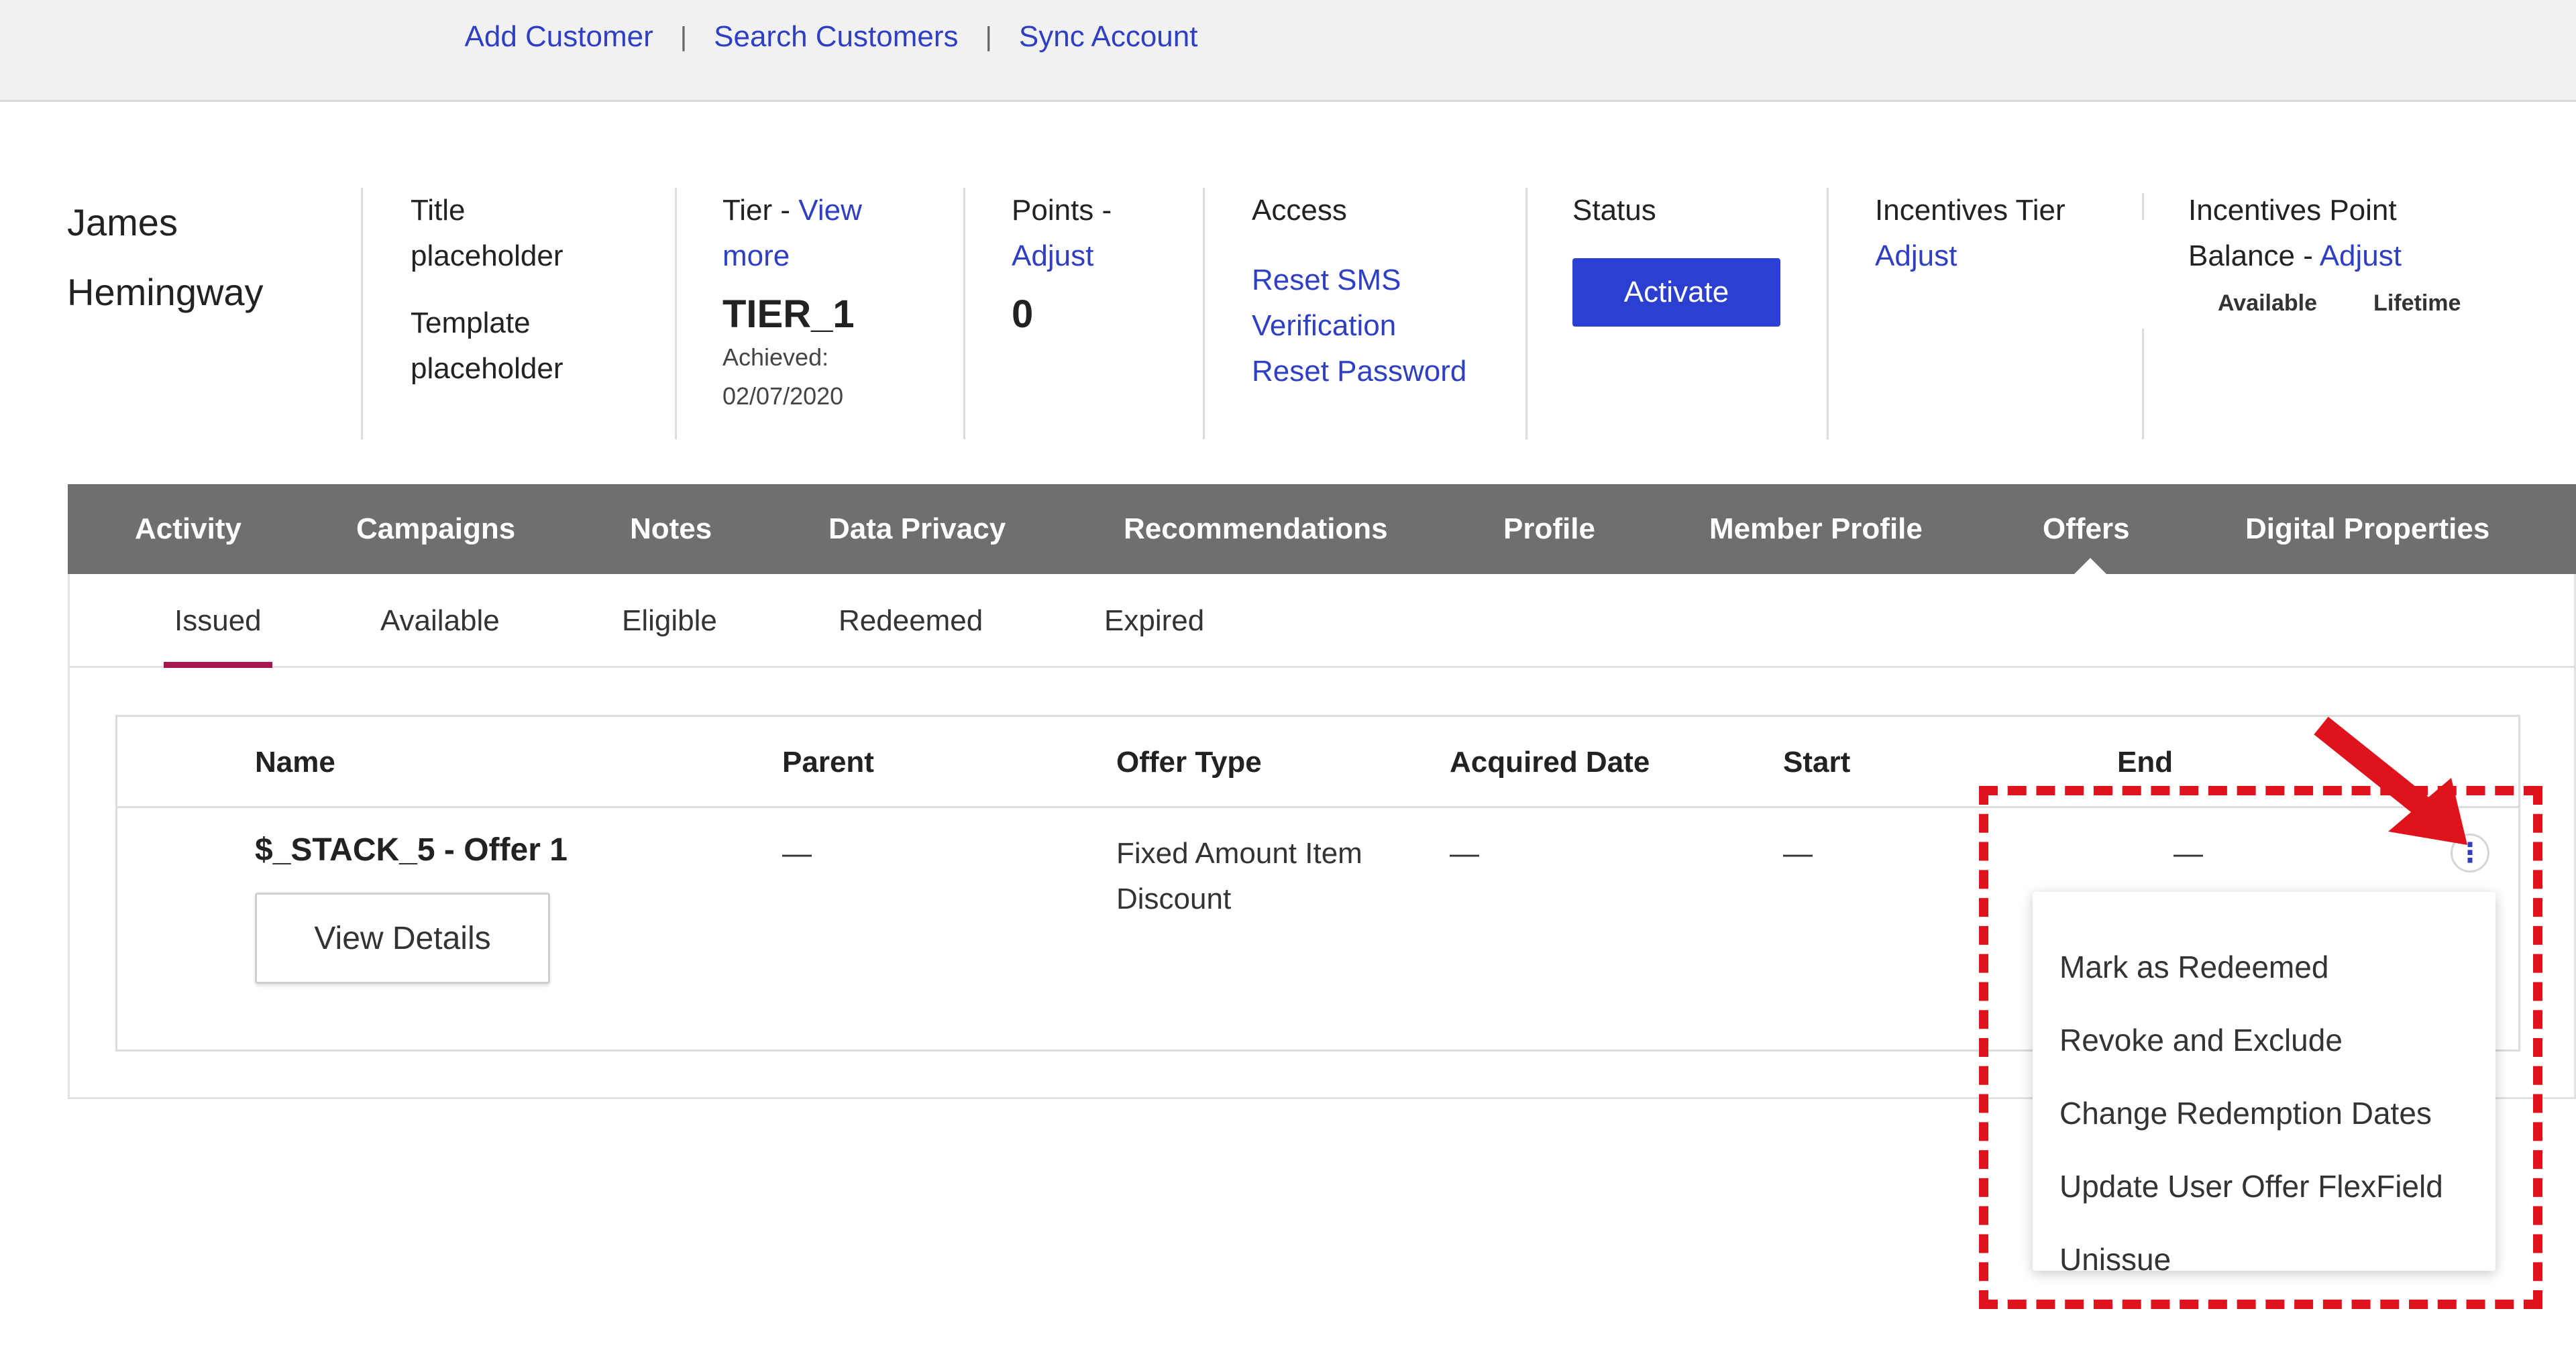  Describe the element at coordinates (2268, 303) in the screenshot. I see `available-label: Available` at that location.